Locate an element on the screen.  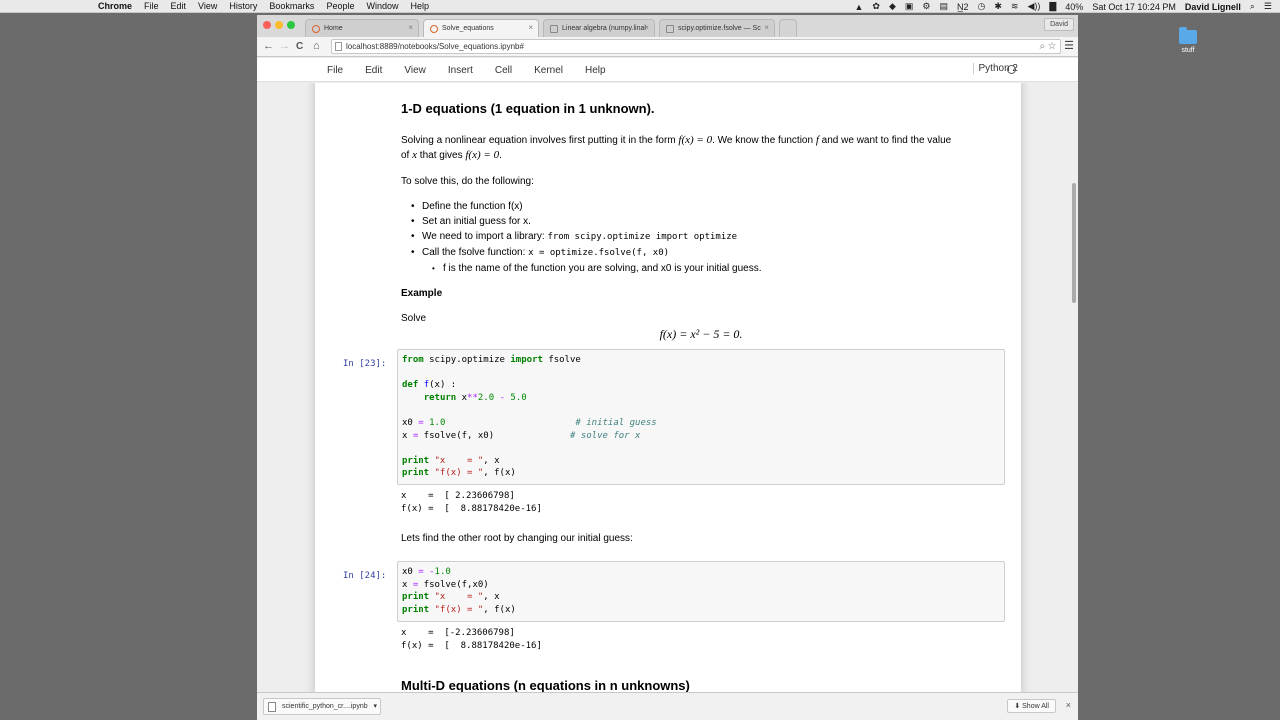
menu-help: Help is located at coordinates (419, 6).